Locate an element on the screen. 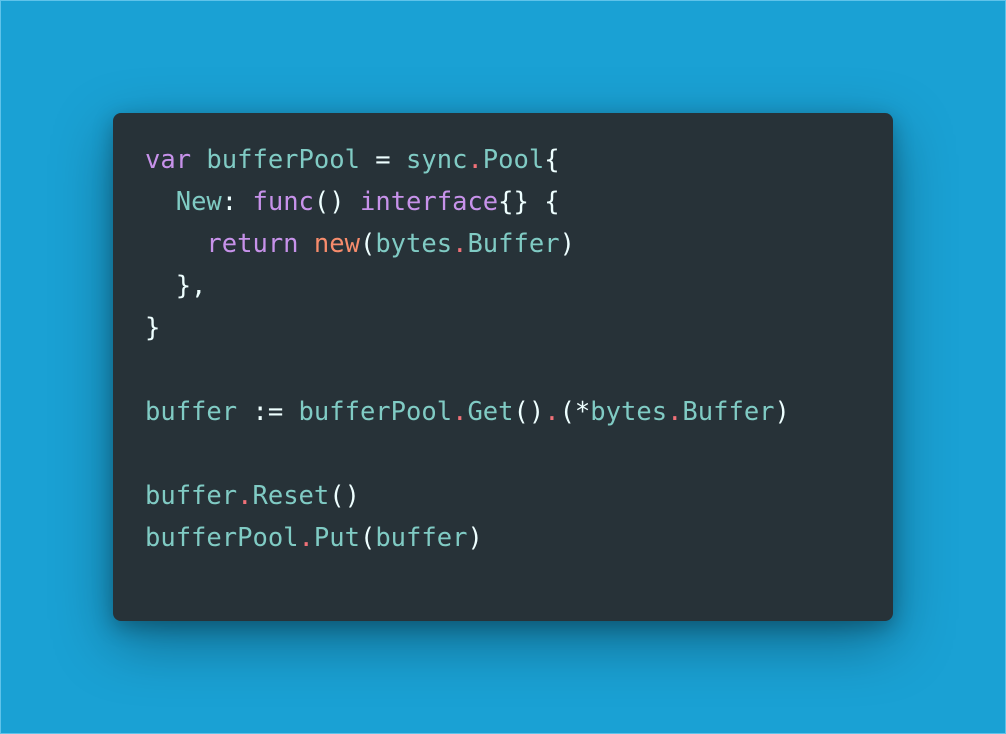  code-token: Reset is located at coordinates (291, 496).